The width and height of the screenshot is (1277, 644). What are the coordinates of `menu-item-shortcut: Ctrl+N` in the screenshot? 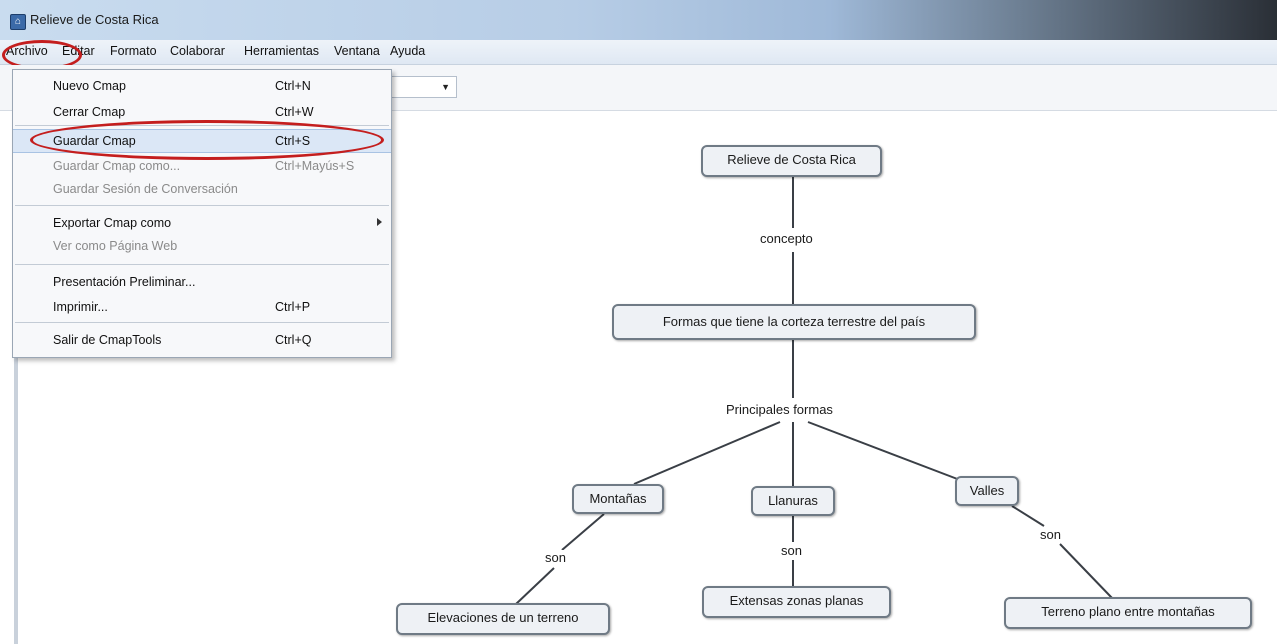 It's located at (293, 86).